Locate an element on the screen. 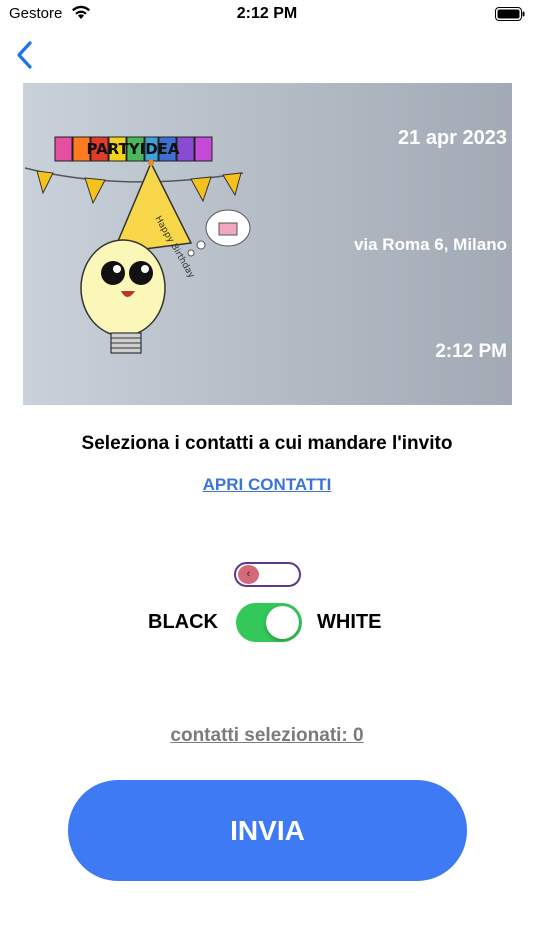 The image size is (534, 950). small-toggle-knob: ‹ is located at coordinates (248, 574).